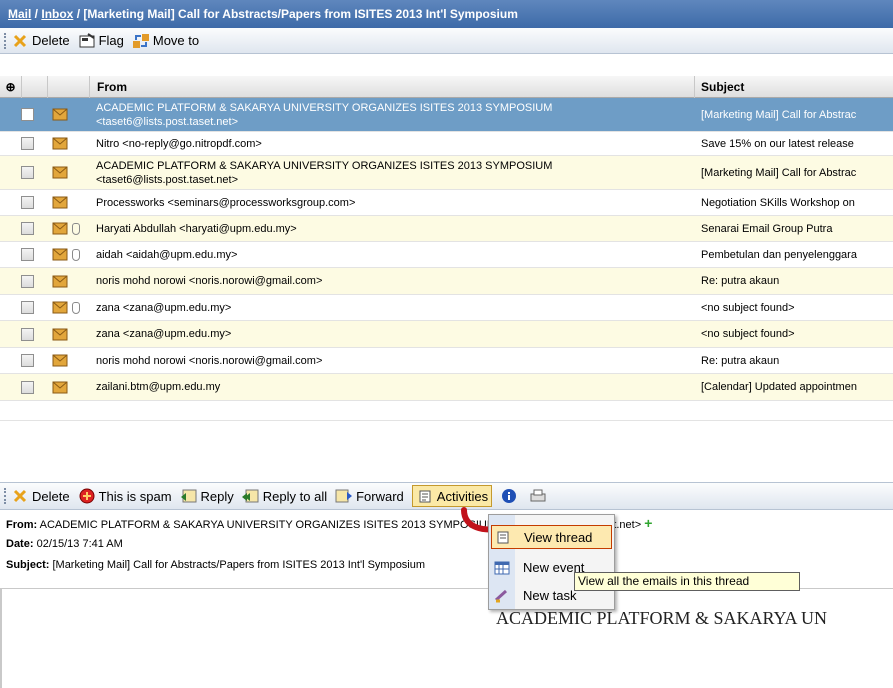  What do you see at coordinates (69, 87) in the screenshot?
I see `column-header-icons` at bounding box center [69, 87].